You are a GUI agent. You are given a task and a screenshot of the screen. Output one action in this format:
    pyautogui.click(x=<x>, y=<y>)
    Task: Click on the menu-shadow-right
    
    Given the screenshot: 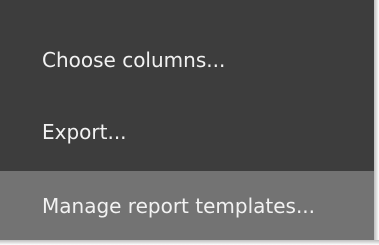 What is the action you would take?
    pyautogui.click(x=376, y=122)
    